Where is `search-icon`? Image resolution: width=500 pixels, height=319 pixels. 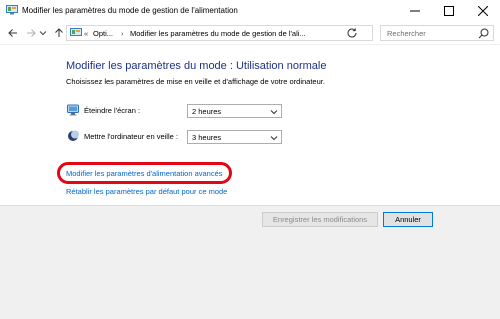
search-icon is located at coordinates (483, 33).